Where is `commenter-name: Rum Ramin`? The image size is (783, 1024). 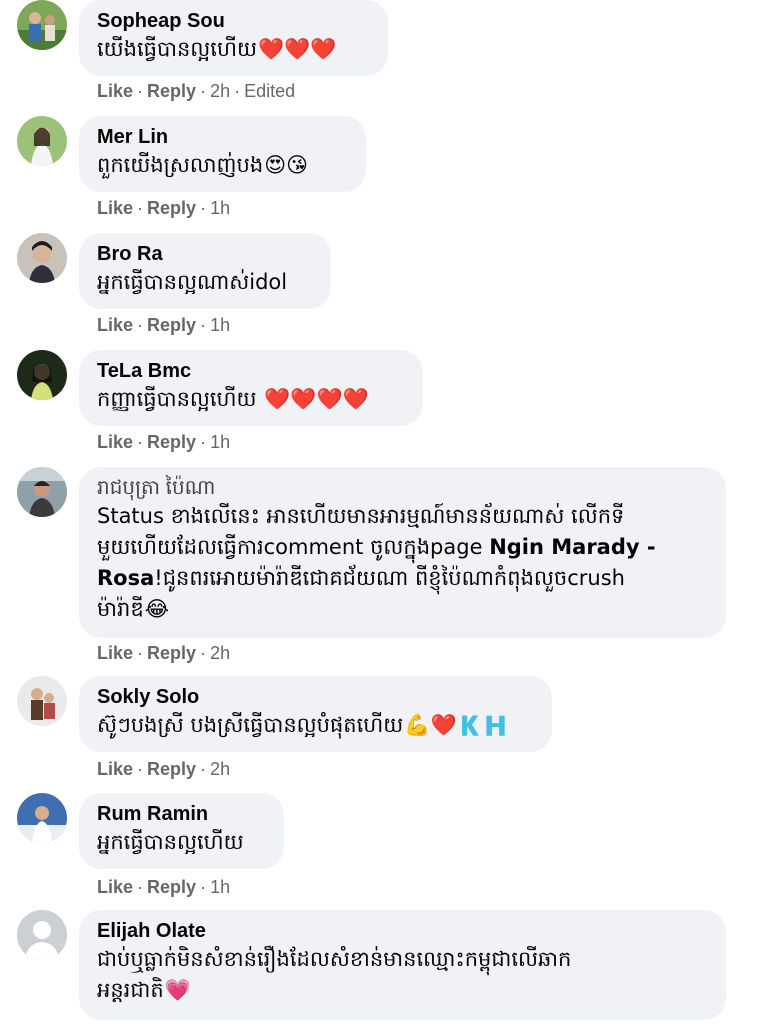
commenter-name: Rum Ramin is located at coordinates (181, 814).